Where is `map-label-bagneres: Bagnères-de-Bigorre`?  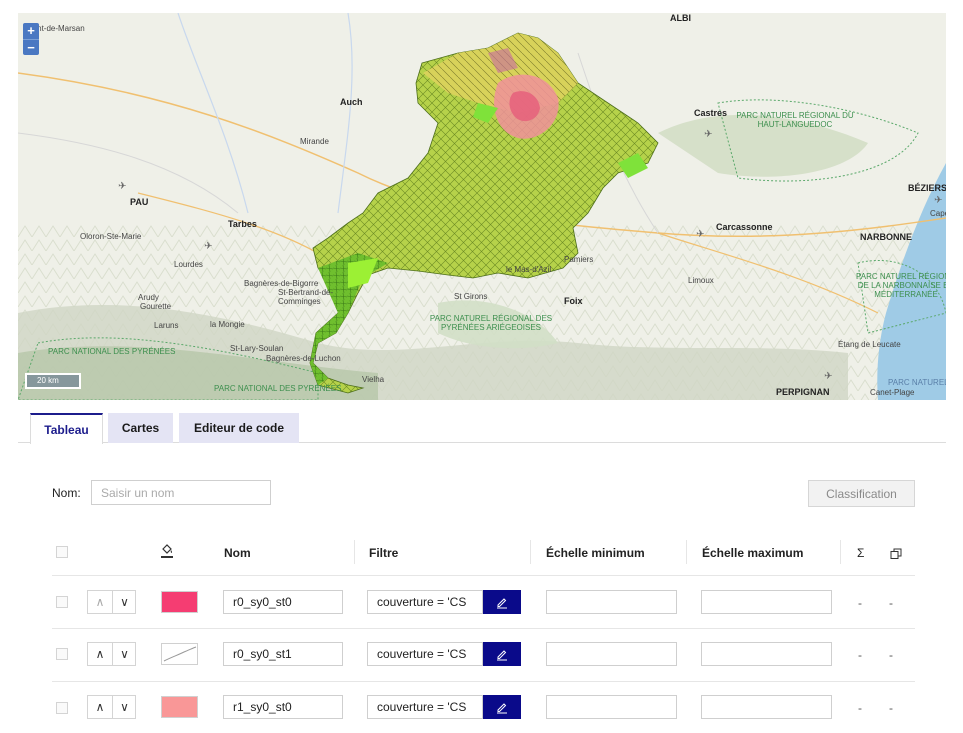
map-label-bagneres: Bagnères-de-Bigorre is located at coordinates (281, 283).